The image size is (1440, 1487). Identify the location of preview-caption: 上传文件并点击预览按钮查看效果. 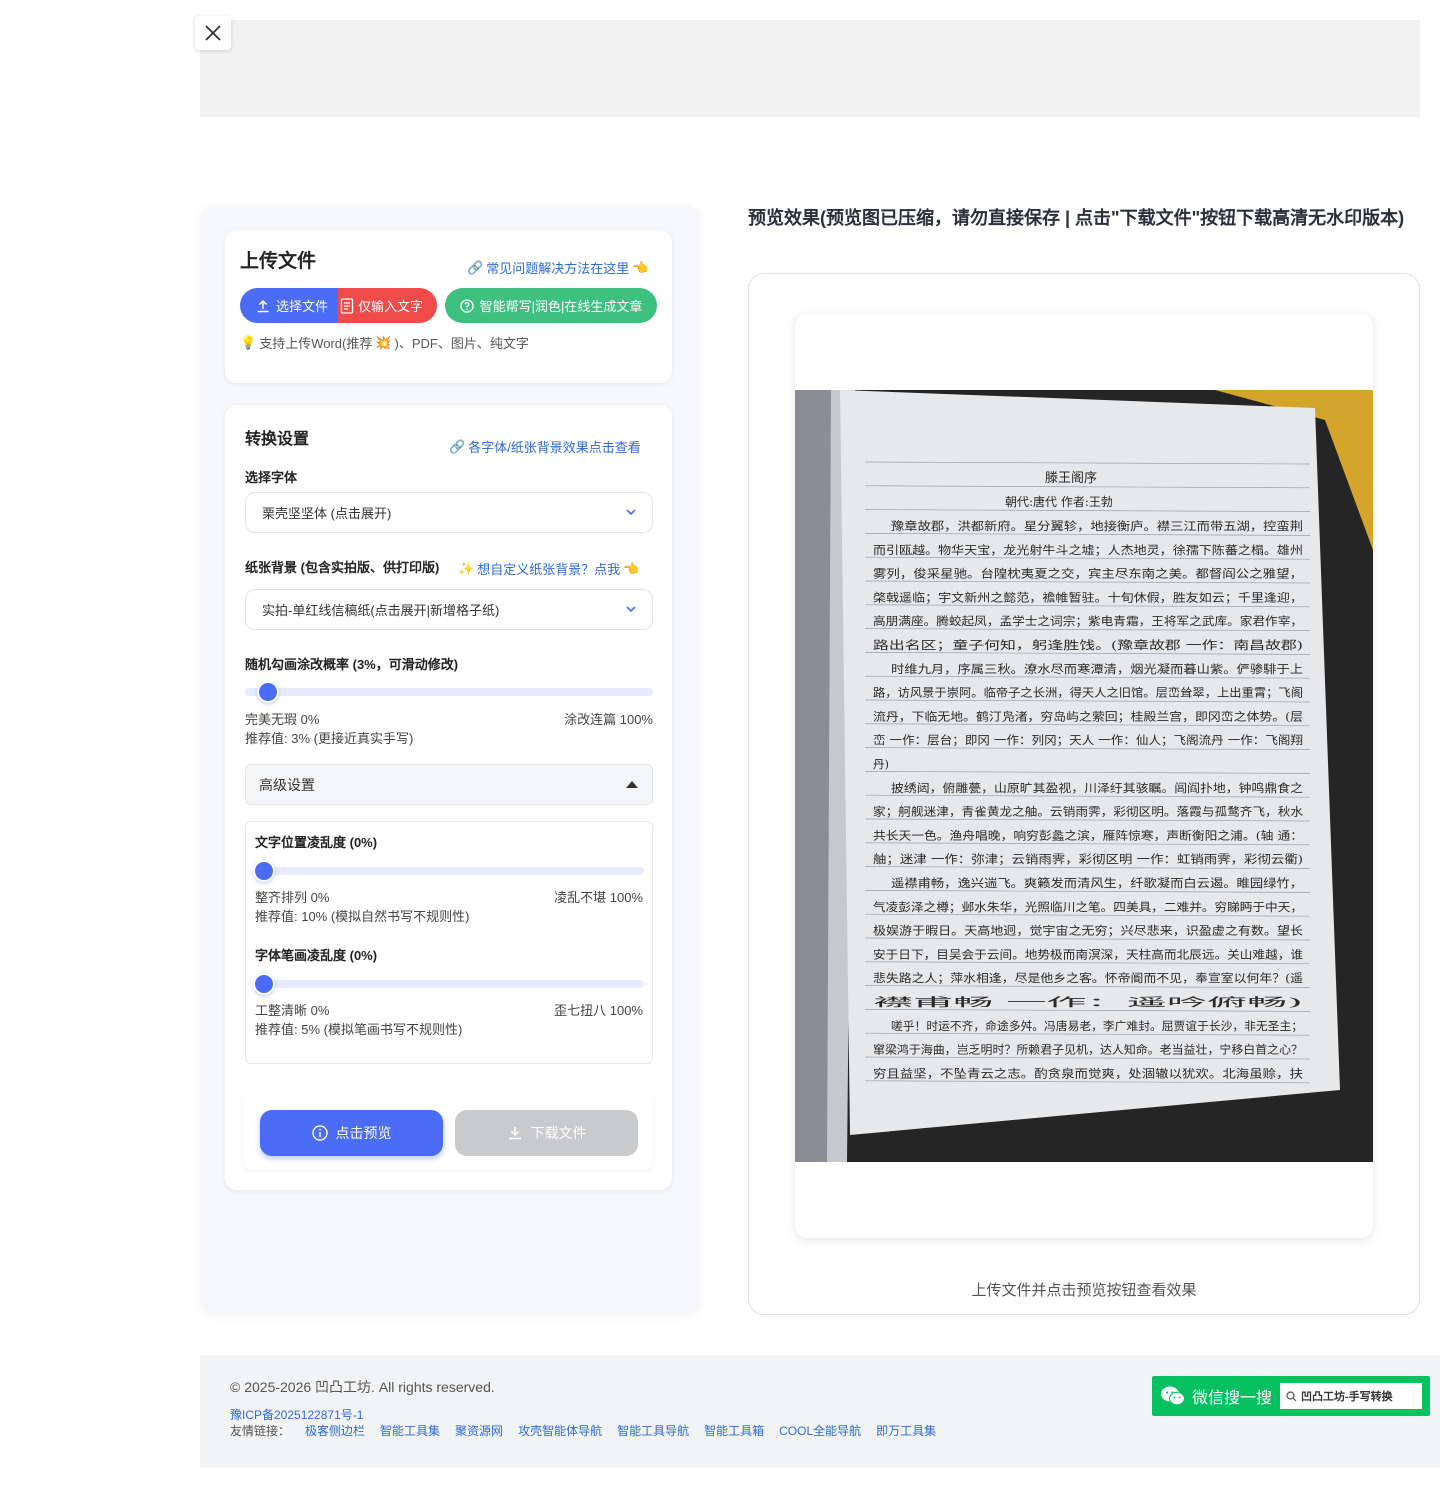
(1084, 1290).